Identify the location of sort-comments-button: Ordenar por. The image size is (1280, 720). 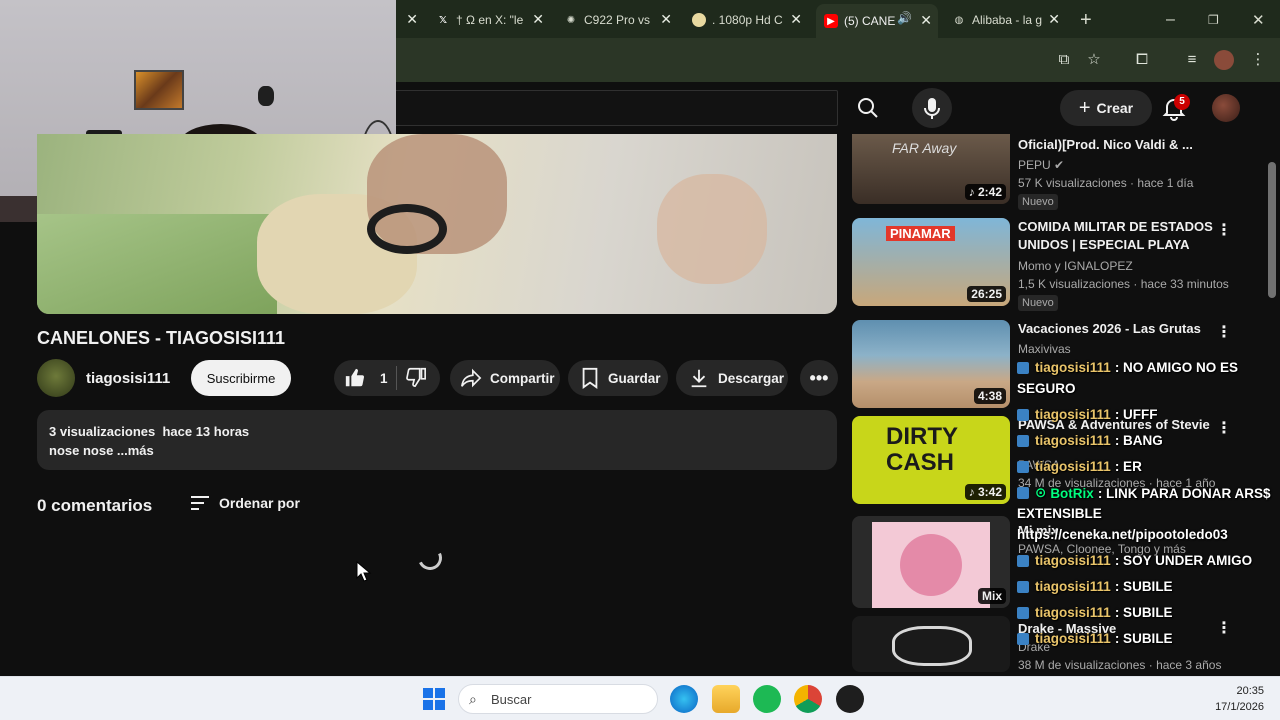
(244, 503).